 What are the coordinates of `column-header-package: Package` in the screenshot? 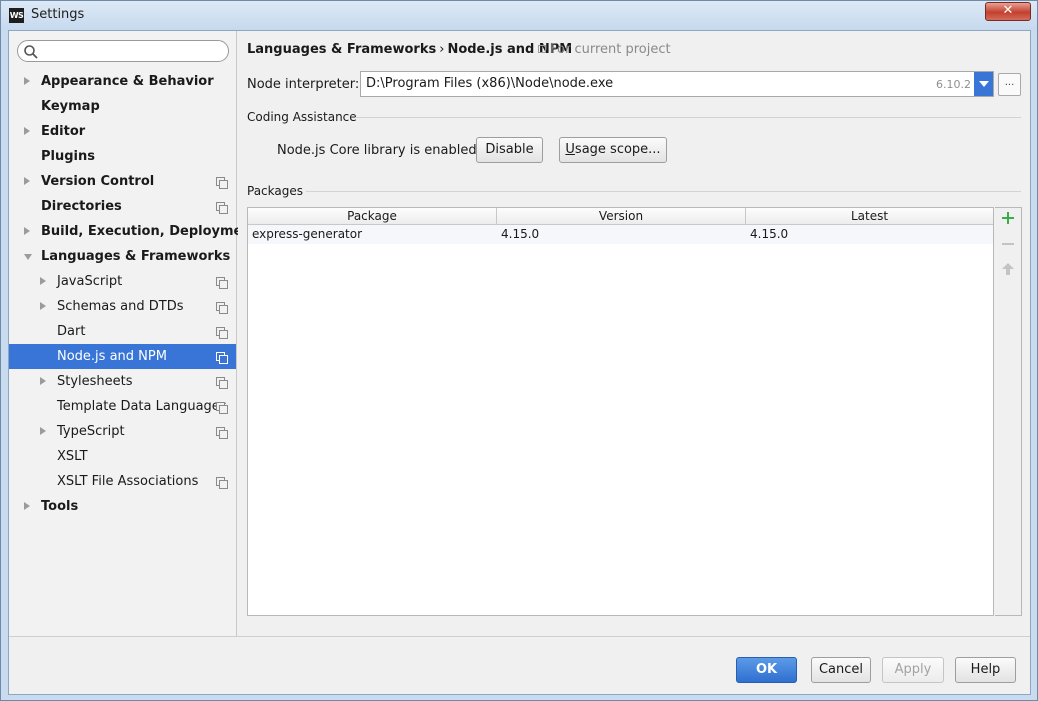 It's located at (372, 216).